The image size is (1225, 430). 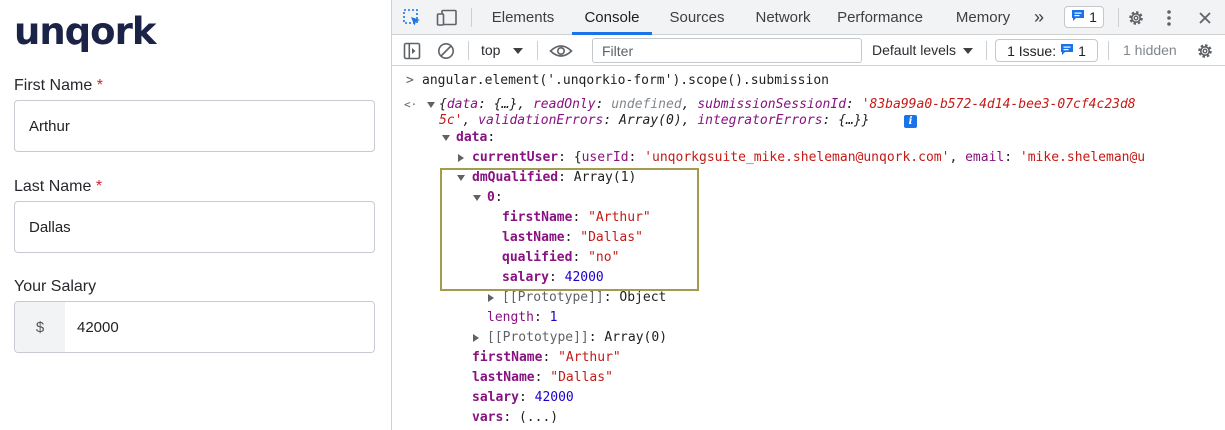 I want to click on salary-label: Your Salary, so click(x=55, y=286).